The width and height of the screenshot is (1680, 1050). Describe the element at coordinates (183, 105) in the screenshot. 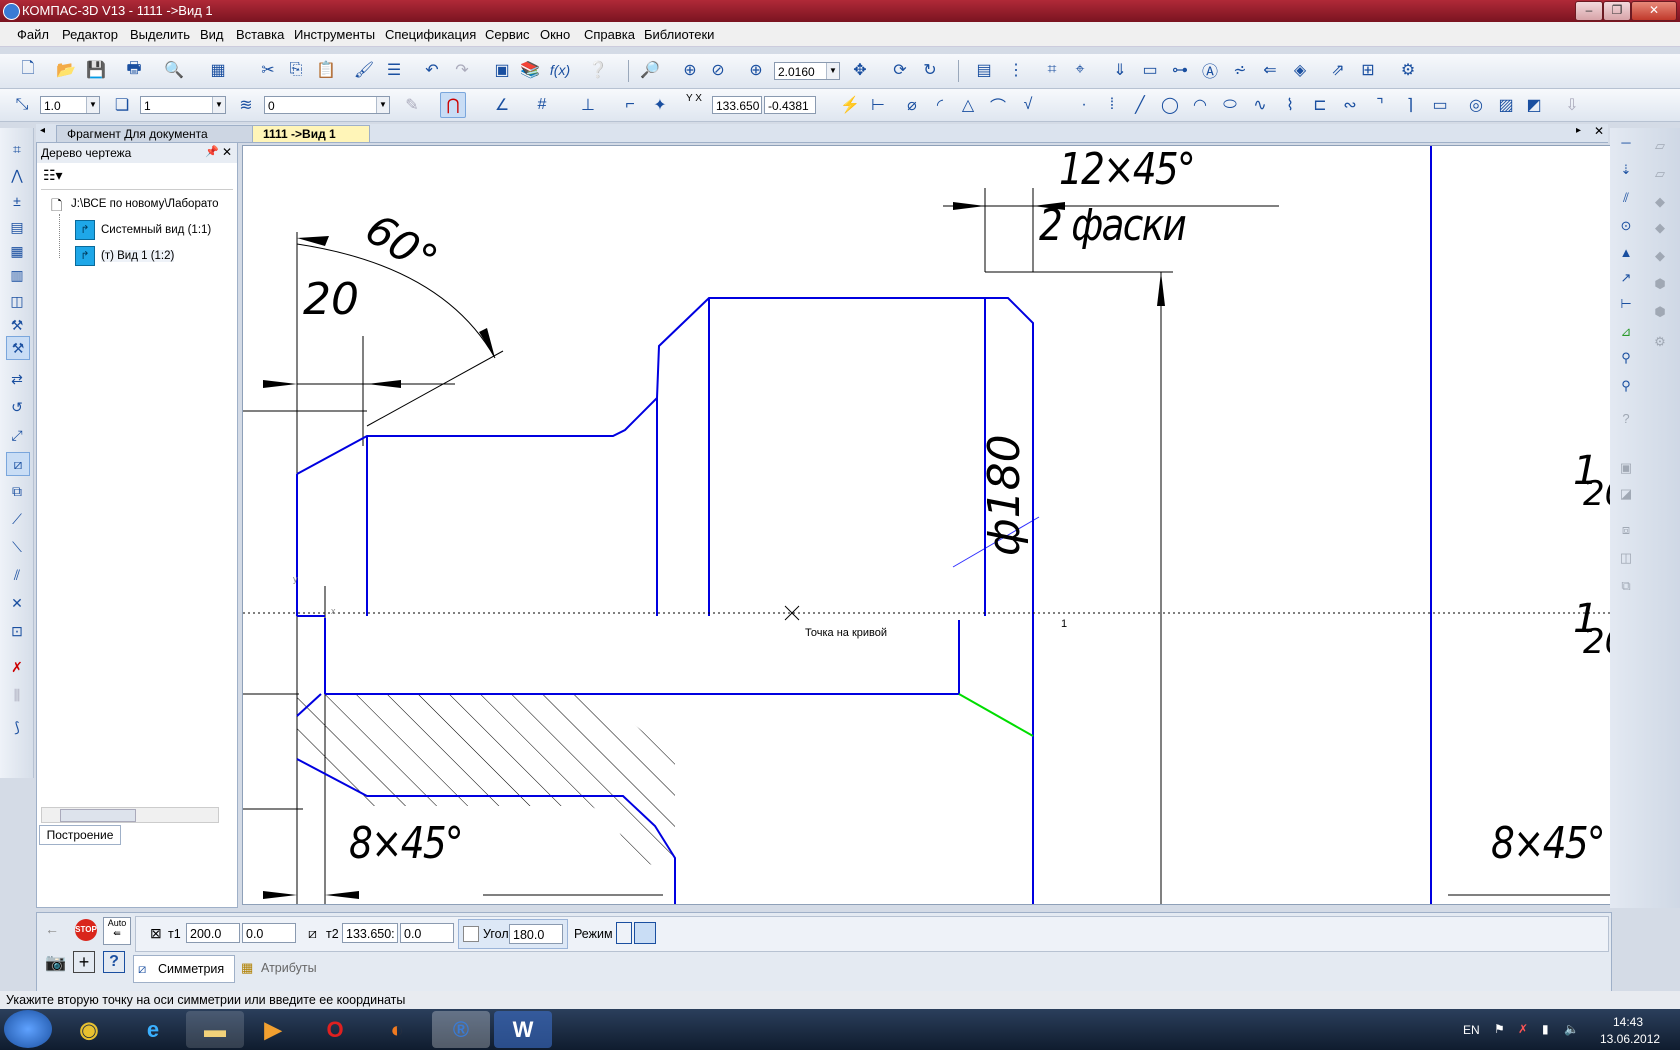

I see `layer-combo: 1 ▼` at that location.